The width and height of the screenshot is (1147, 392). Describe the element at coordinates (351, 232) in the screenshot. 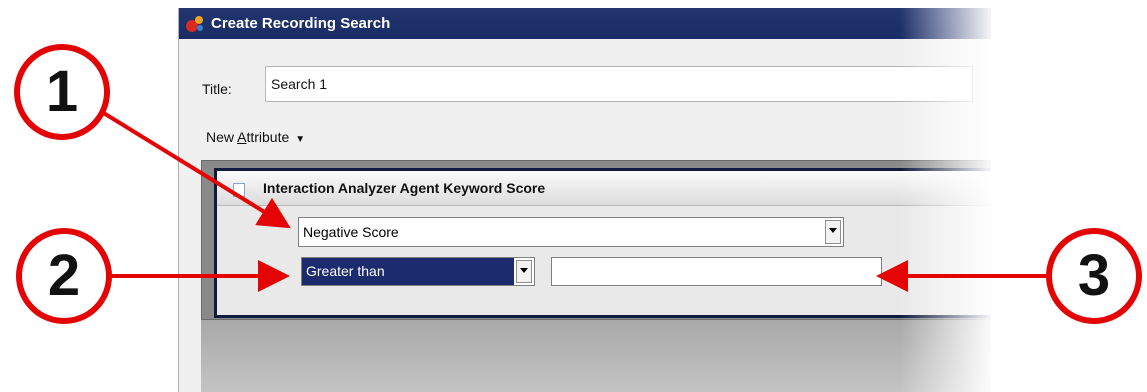

I see `score-type-value: Negative Score` at that location.